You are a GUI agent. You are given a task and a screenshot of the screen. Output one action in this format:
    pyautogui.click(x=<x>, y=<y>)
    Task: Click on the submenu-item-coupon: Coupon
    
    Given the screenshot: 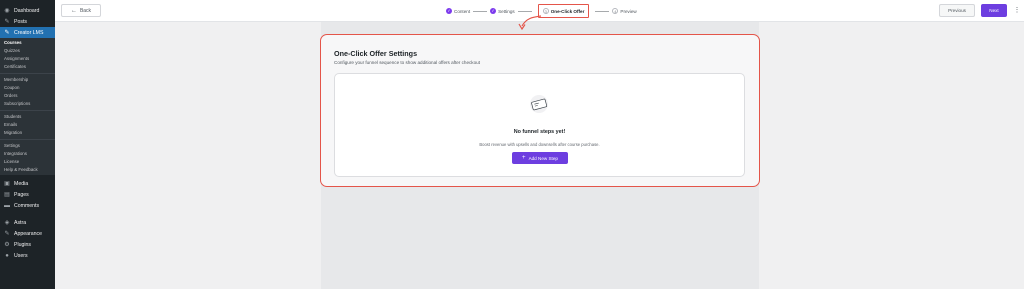 What is the action you would take?
    pyautogui.click(x=27, y=88)
    